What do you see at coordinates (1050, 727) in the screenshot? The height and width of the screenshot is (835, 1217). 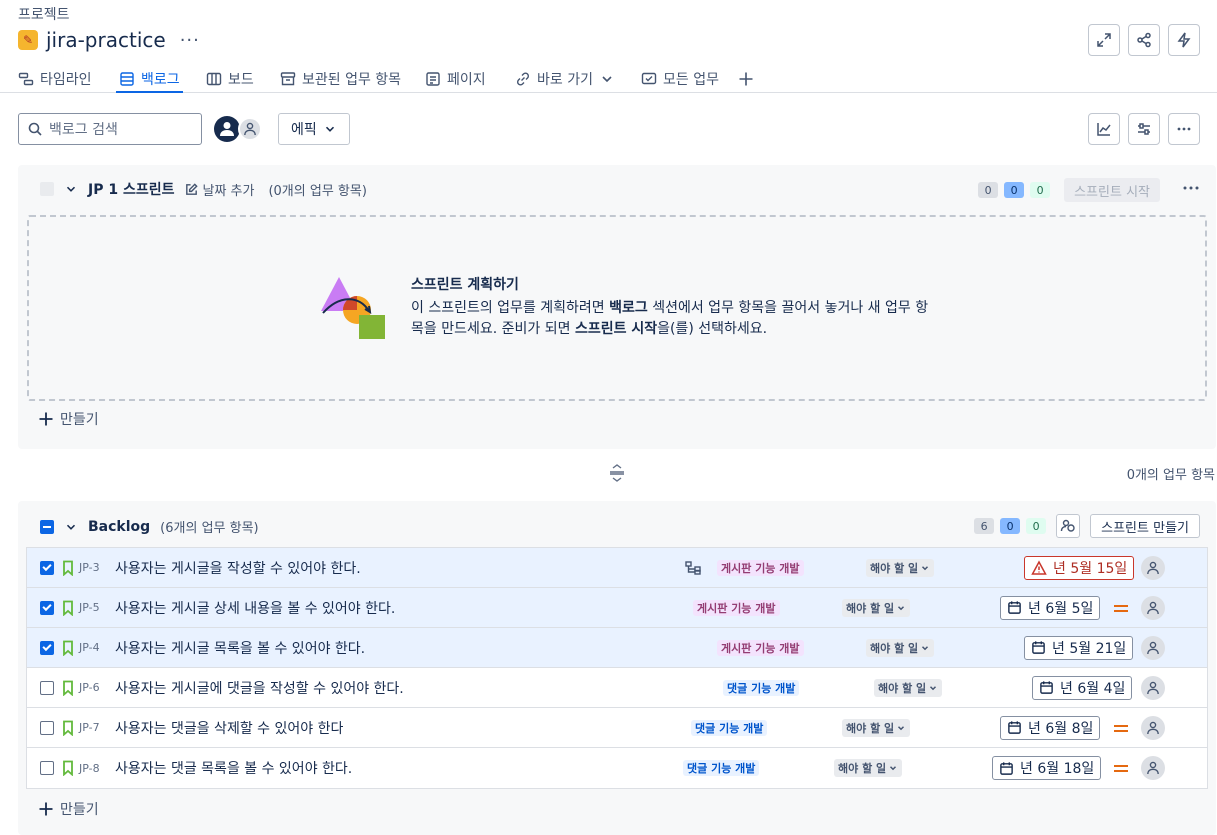 I see `due-date: 년 6월 8일` at bounding box center [1050, 727].